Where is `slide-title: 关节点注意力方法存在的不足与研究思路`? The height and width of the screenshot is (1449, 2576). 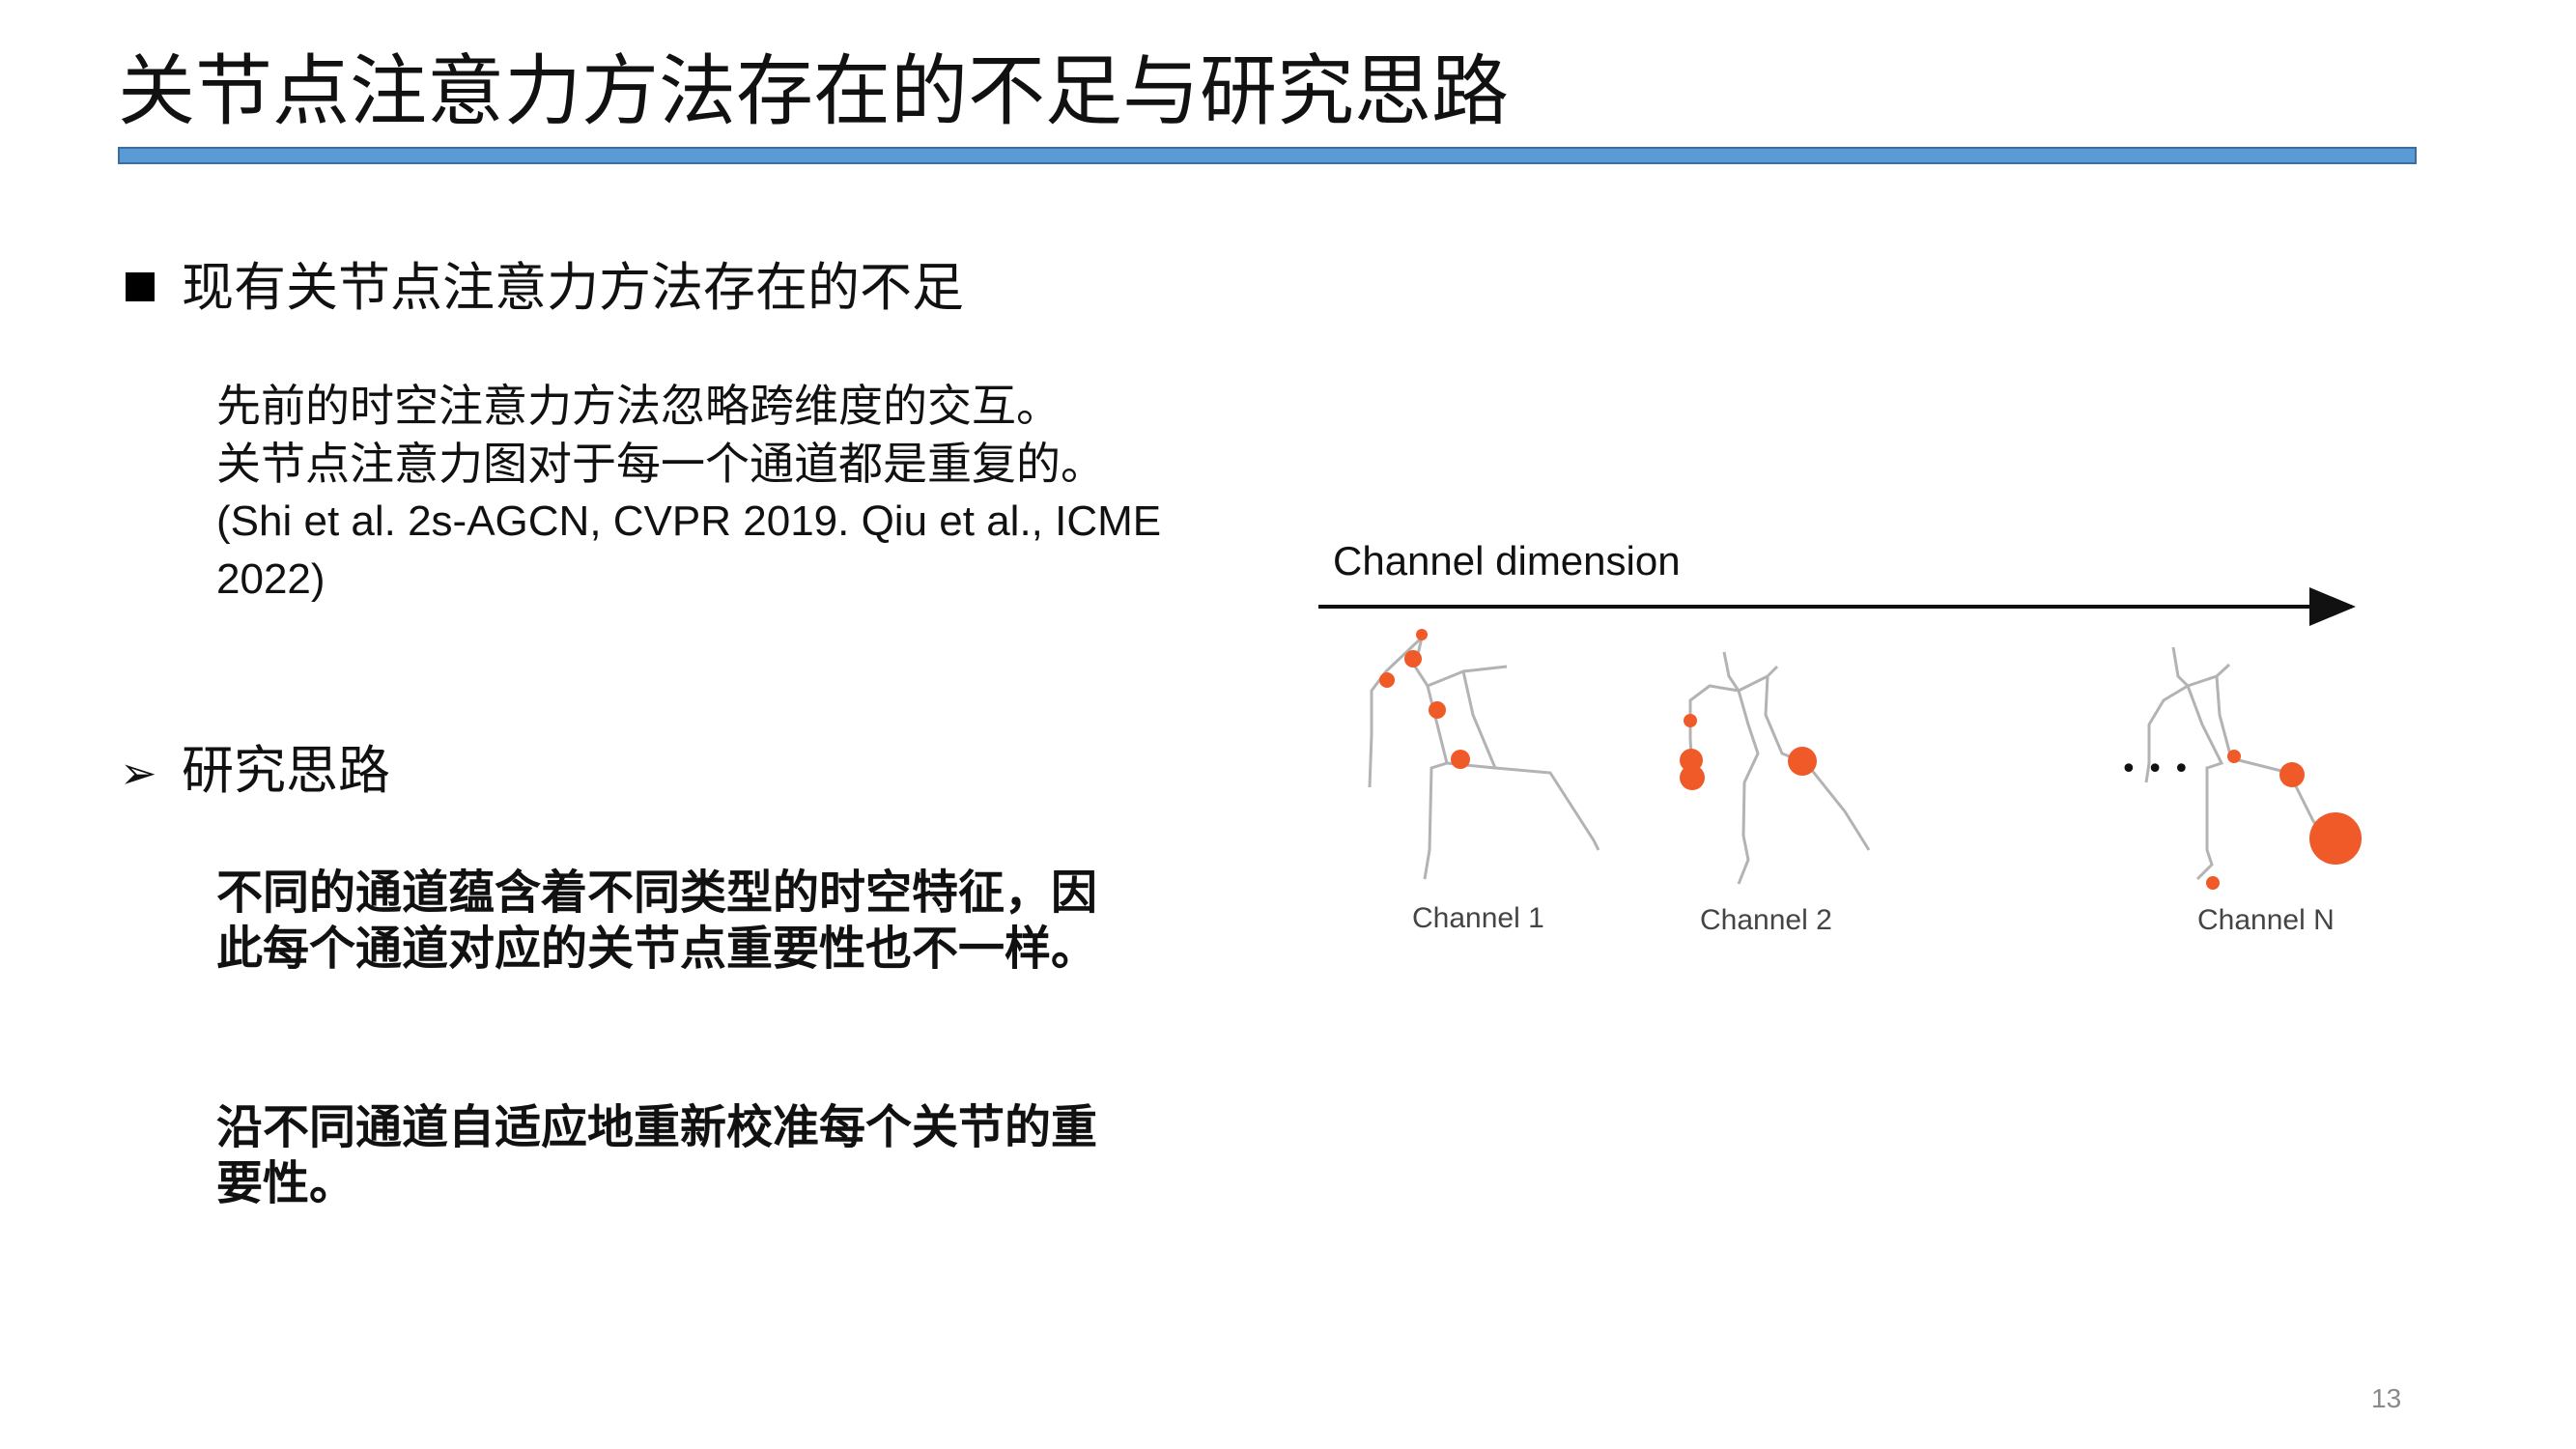
slide-title: 关节点注意力方法存在的不足与研究思路 is located at coordinates (813, 91).